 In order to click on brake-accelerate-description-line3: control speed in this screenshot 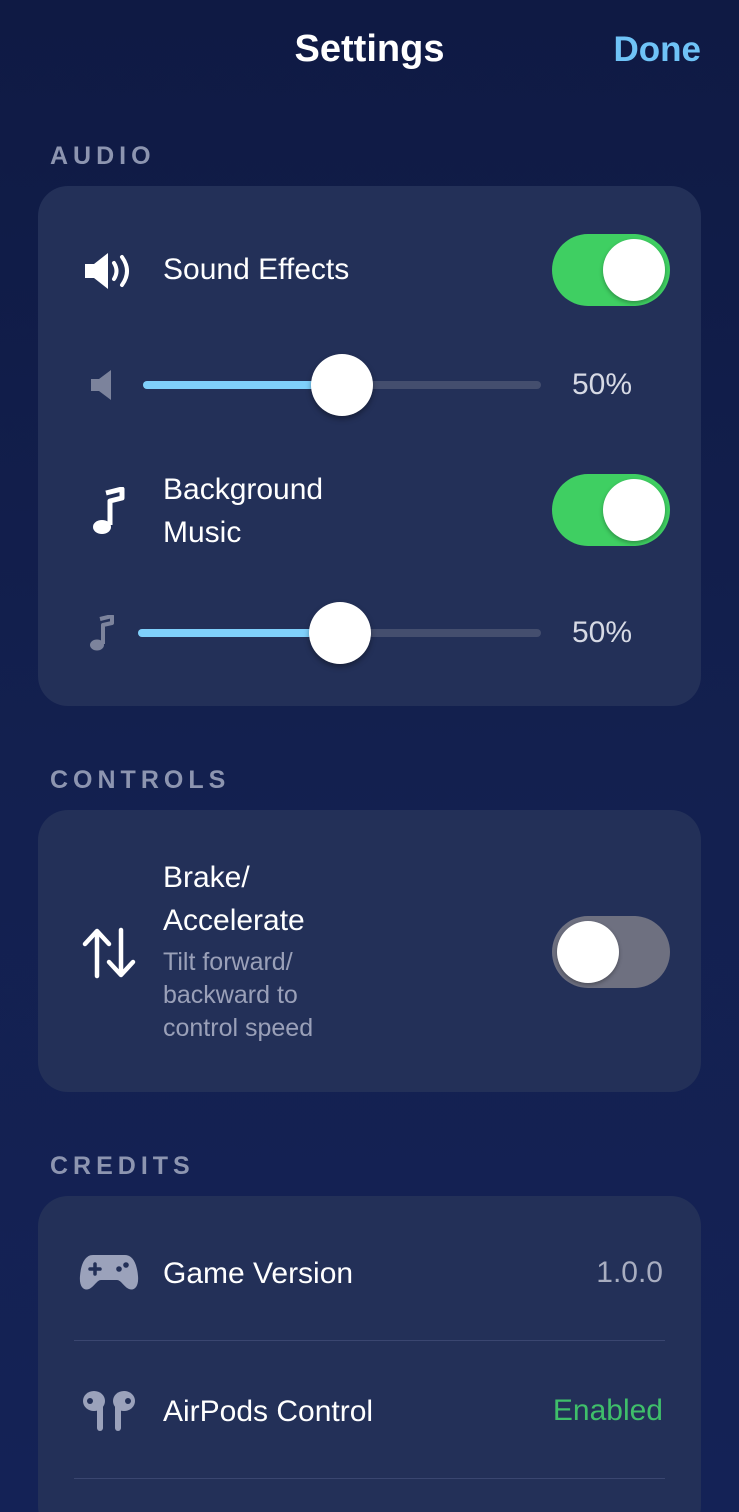, I will do `click(238, 1028)`.